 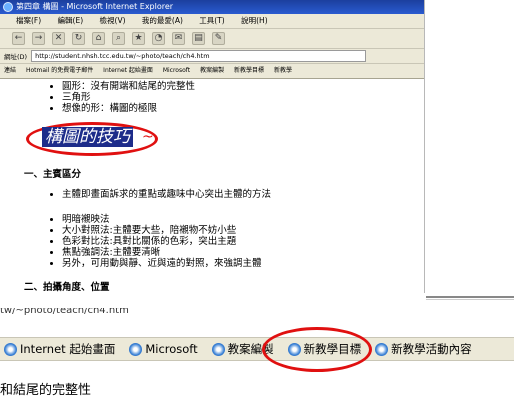 I want to click on window-titlebar: 第四章 構圖 - Microsoft Internet Explorer, so click(x=212, y=7).